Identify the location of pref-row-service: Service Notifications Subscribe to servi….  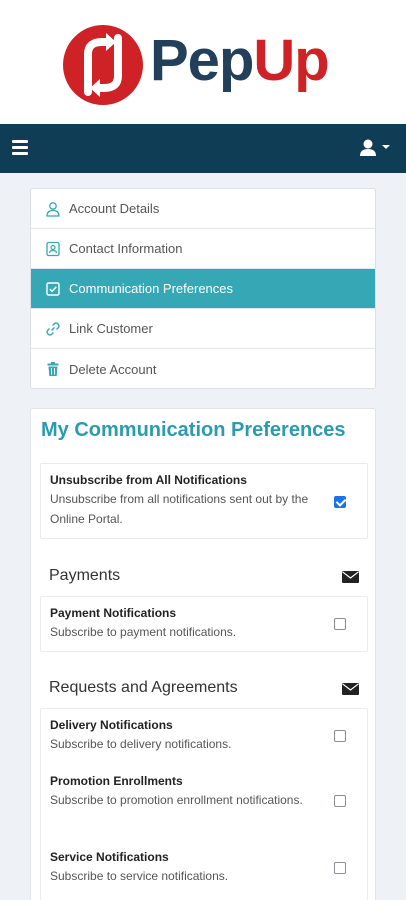
(204, 867).